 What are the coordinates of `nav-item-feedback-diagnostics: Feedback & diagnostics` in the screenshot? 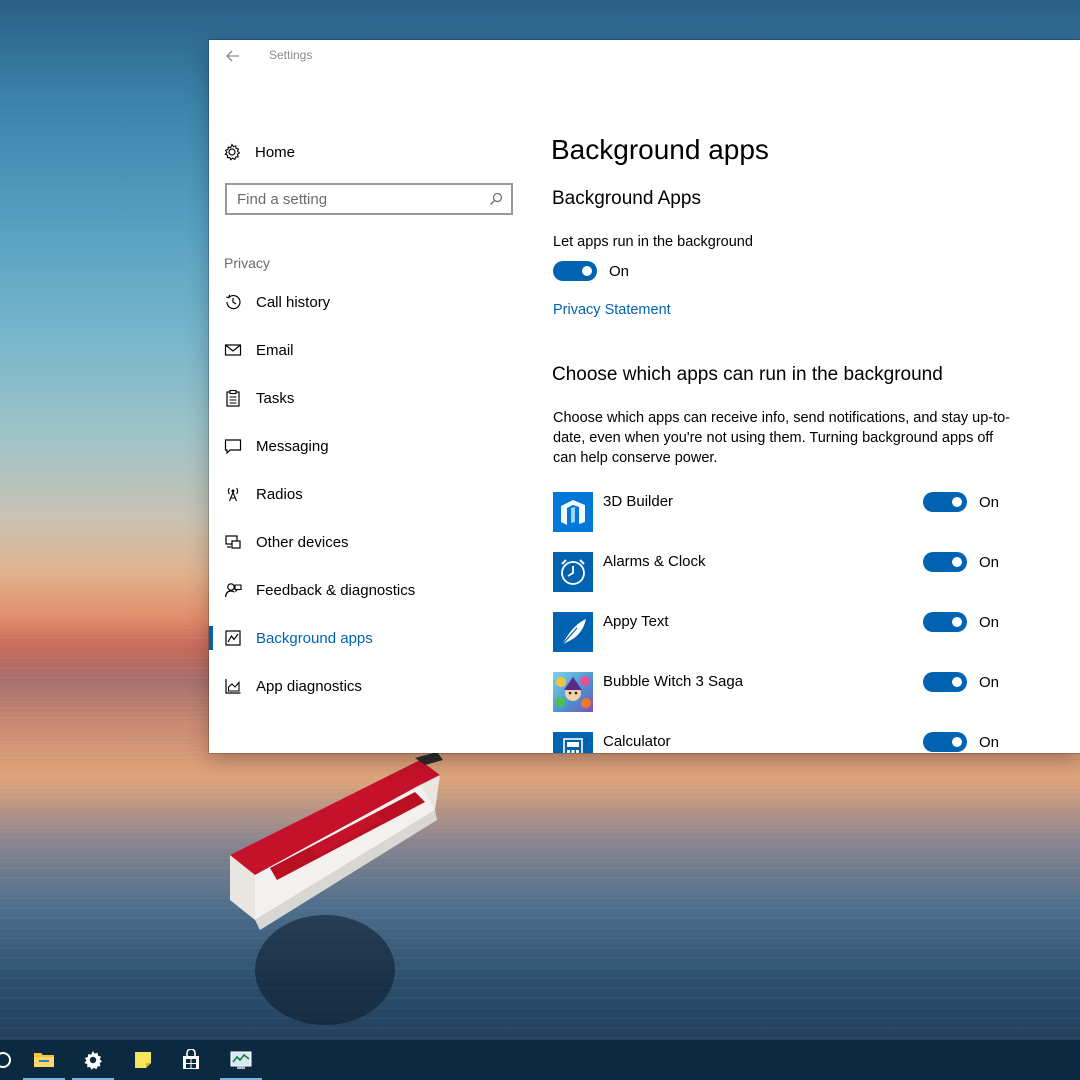 It's located at (369, 590).